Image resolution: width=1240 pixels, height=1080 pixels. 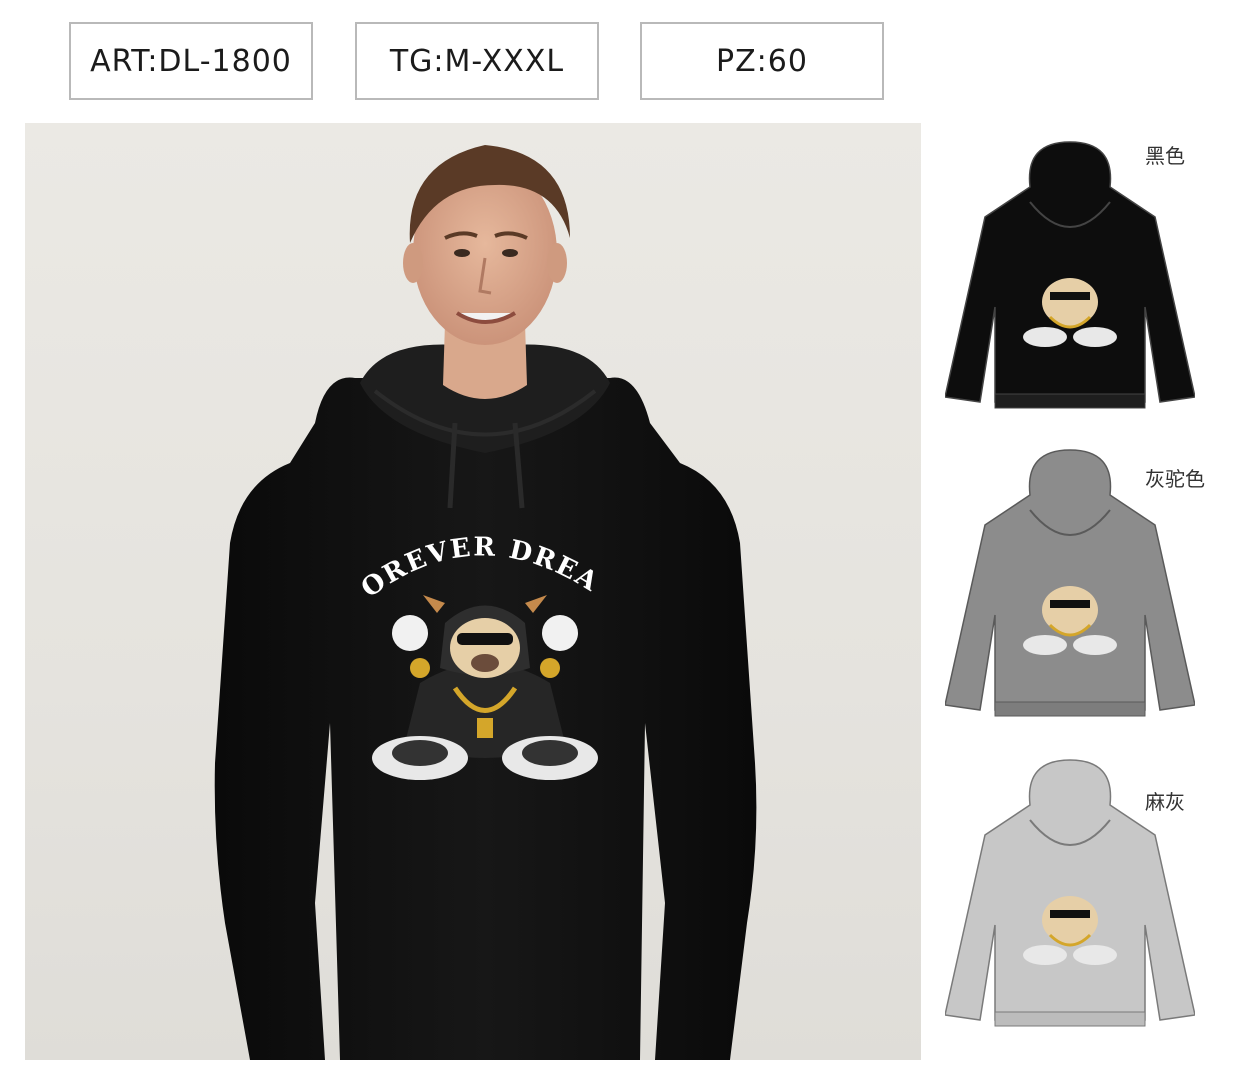 I want to click on variant-label-heather-grey: 麻灰, so click(x=1165, y=802).